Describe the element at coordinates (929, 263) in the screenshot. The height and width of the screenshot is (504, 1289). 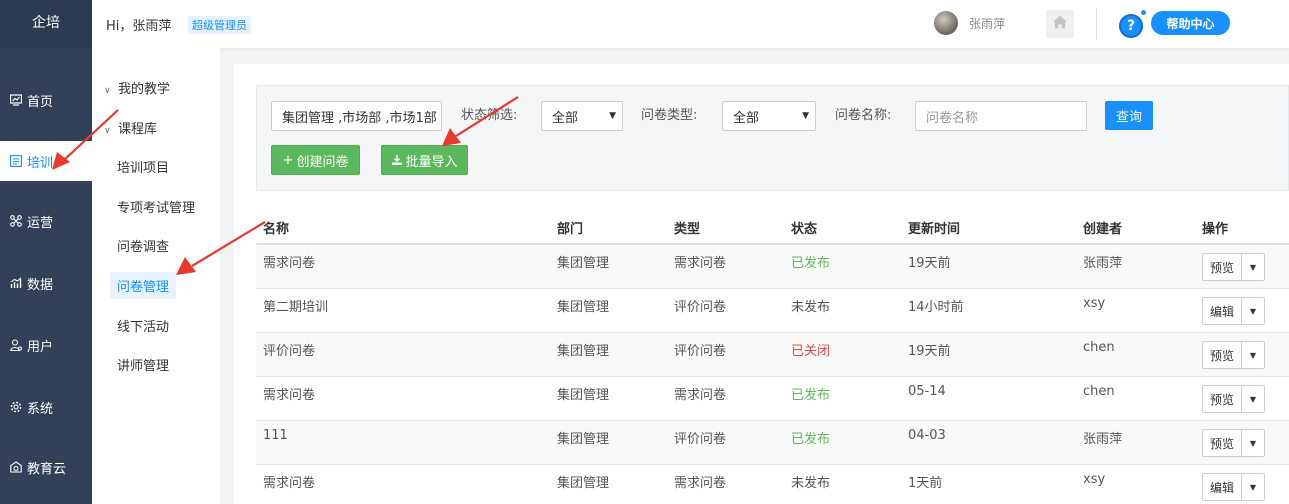
I see `cell-updated: 19天前` at that location.